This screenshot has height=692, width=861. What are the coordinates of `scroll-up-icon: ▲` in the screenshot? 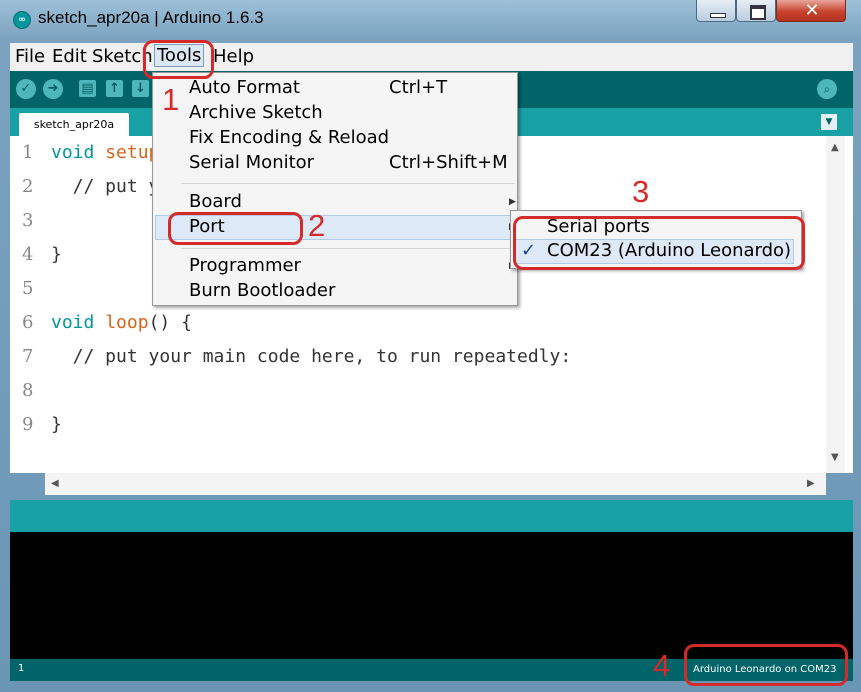 It's located at (835, 147).